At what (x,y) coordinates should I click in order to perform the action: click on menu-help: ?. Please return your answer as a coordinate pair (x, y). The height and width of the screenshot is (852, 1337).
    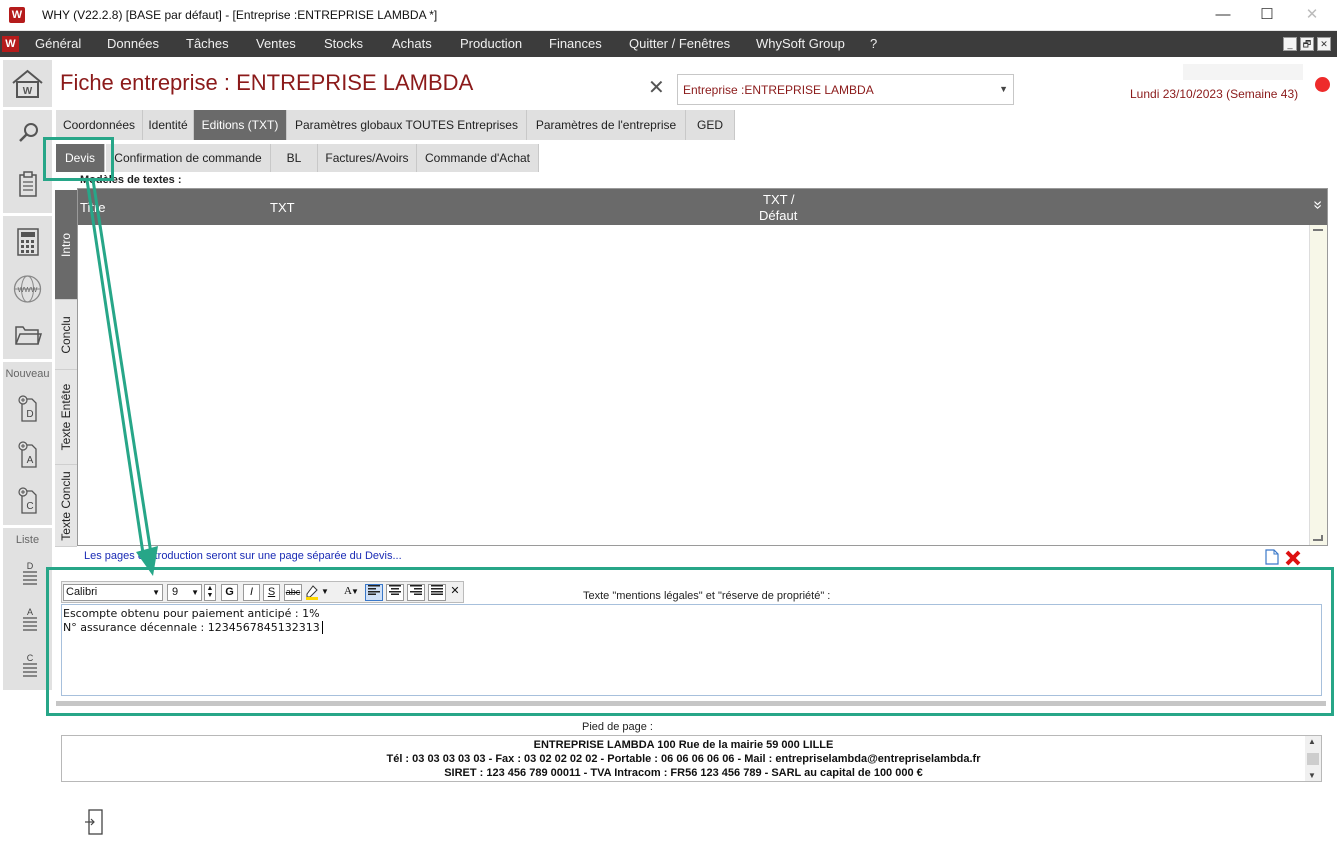
    Looking at the image, I should click on (873, 44).